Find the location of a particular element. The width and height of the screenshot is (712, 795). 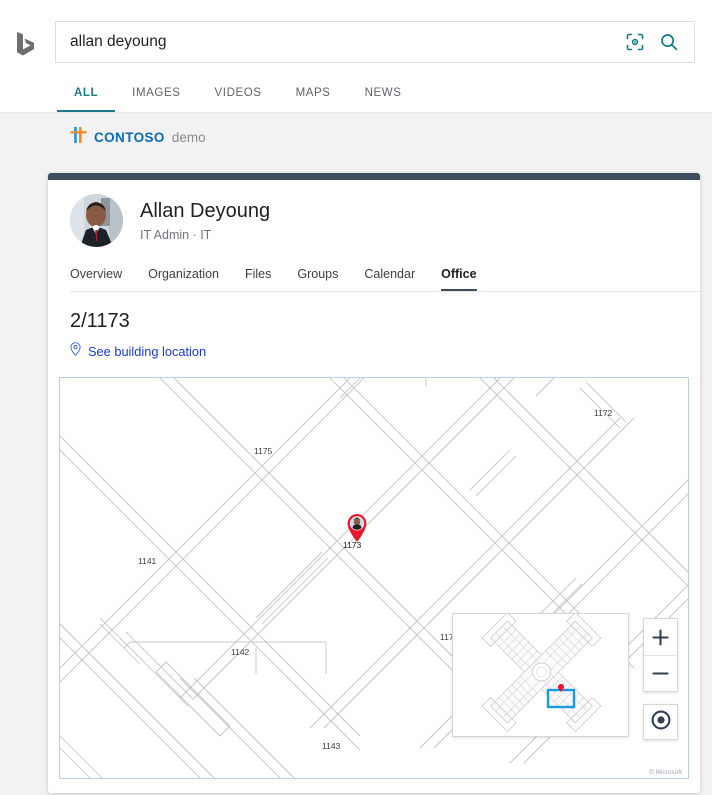

minimap-floorplan is located at coordinates (540, 675).